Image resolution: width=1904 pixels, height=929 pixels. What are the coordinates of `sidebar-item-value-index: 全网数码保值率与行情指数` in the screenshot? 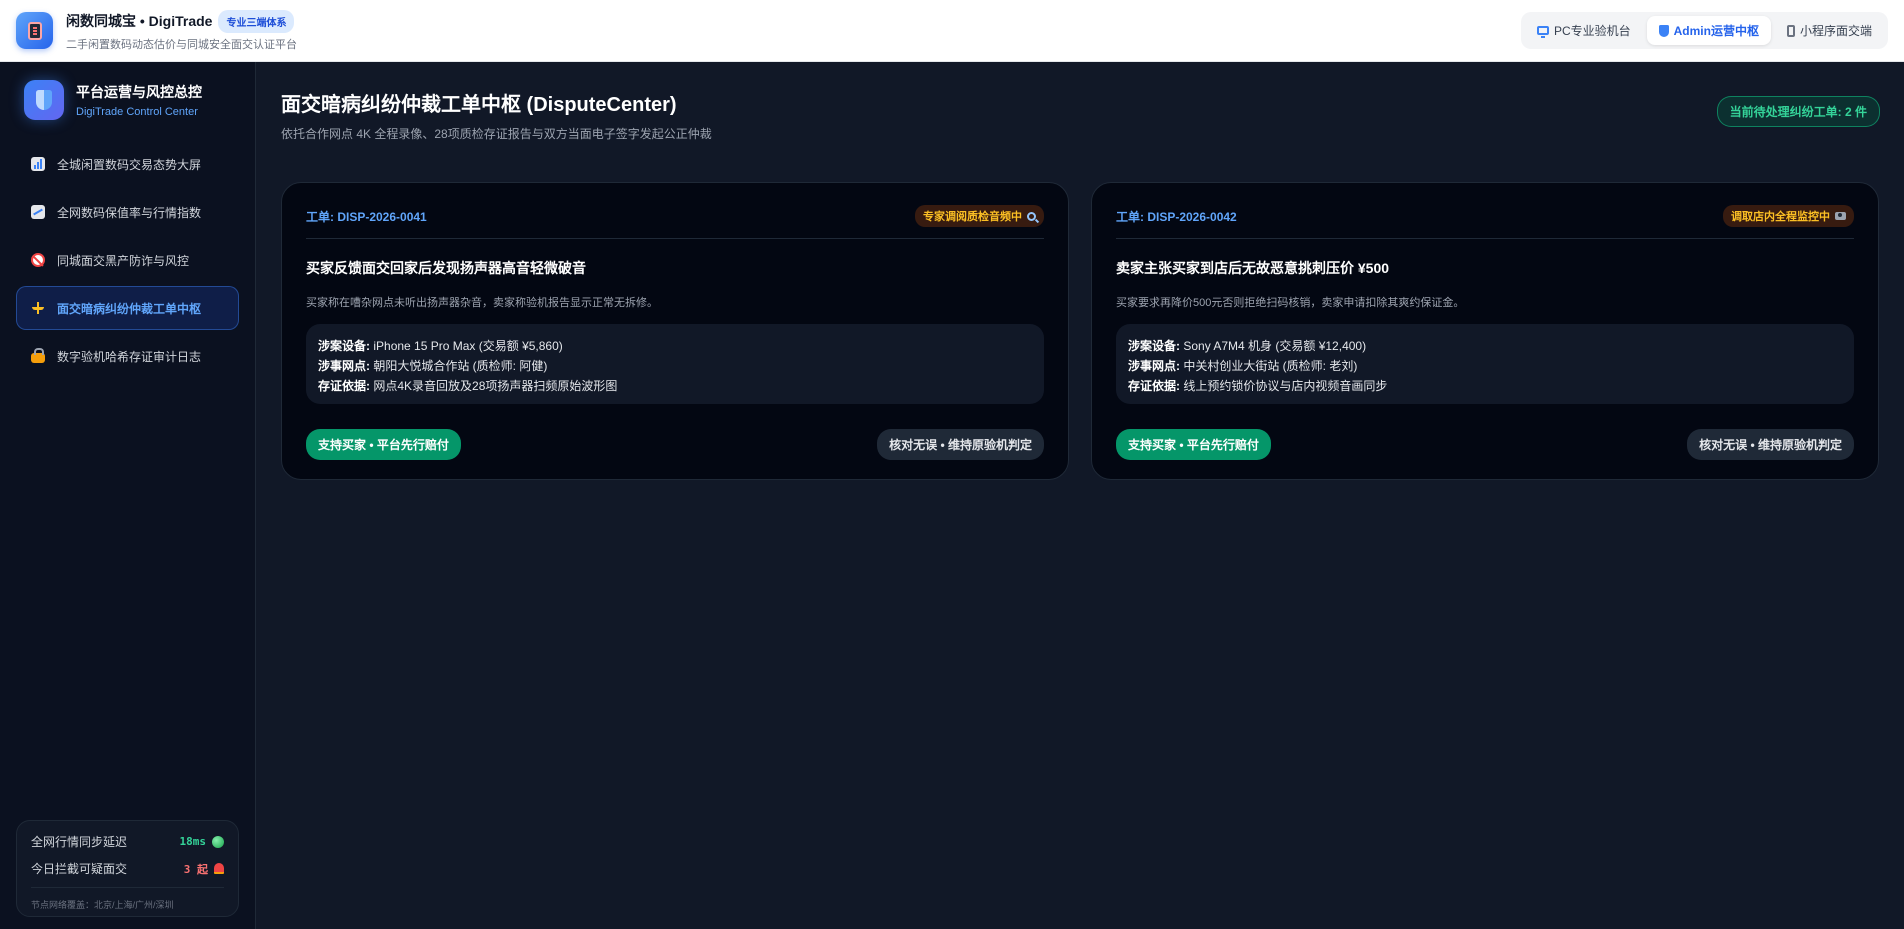 It's located at (127, 212).